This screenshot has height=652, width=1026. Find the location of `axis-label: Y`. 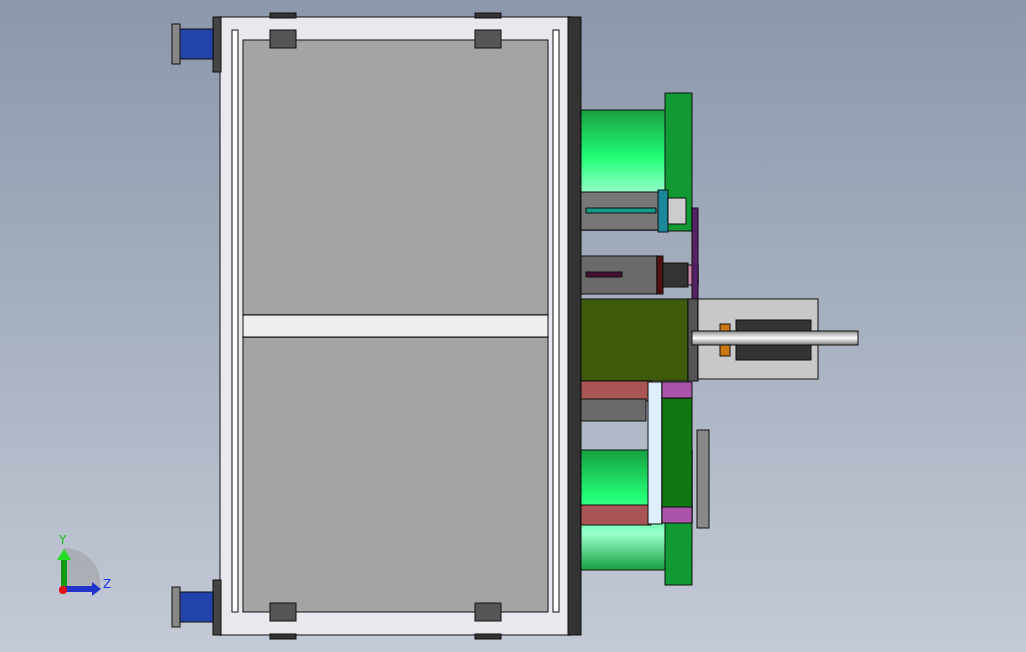

axis-label: Y is located at coordinates (63, 540).